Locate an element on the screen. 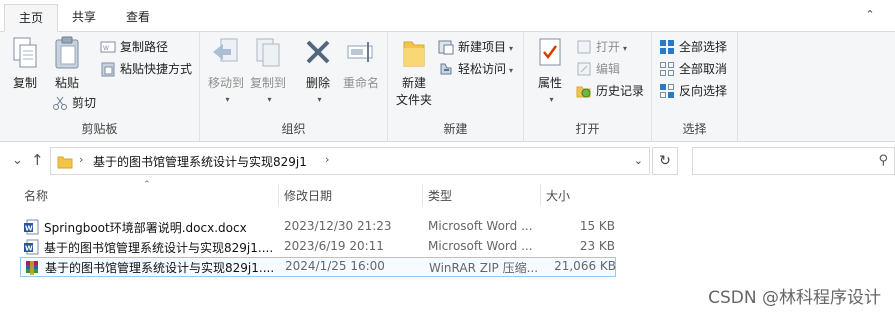 The height and width of the screenshot is (316, 895). group-label-open: 打开 is located at coordinates (587, 129).